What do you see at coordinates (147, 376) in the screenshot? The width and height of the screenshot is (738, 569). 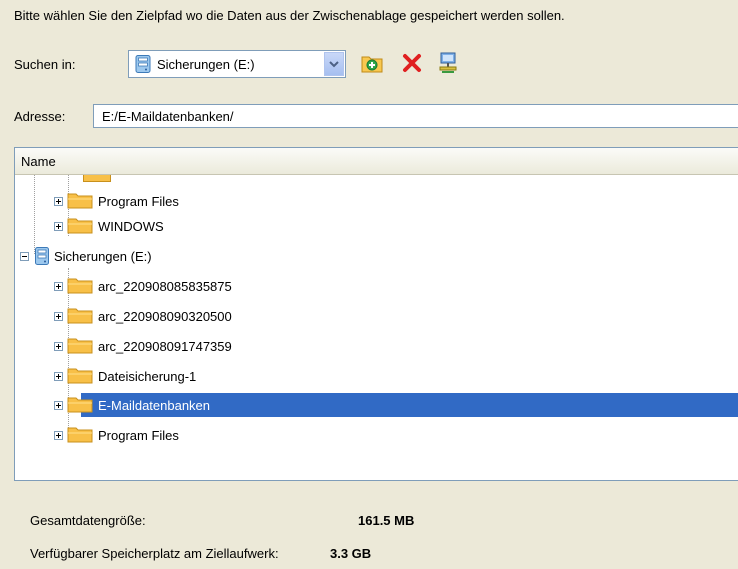 I see `tree-item-label: Dateisicherung-1` at bounding box center [147, 376].